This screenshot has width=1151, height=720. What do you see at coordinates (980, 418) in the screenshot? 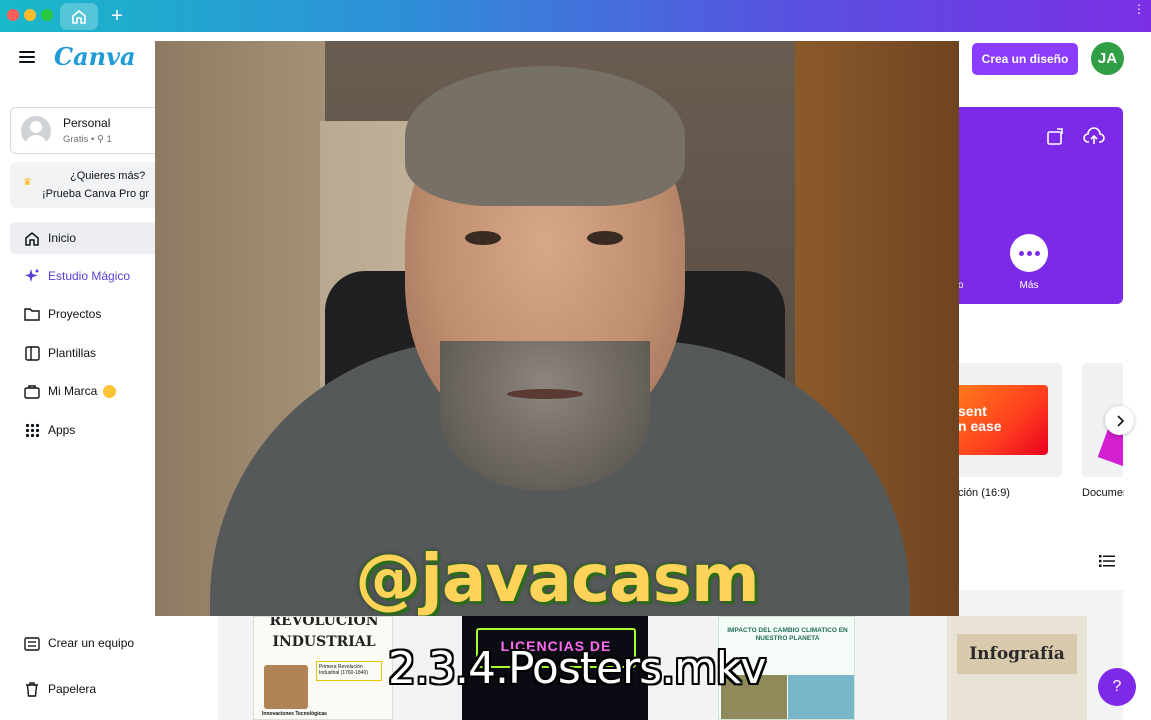
I see `template-thumbnail-text: sent n ease` at bounding box center [980, 418].